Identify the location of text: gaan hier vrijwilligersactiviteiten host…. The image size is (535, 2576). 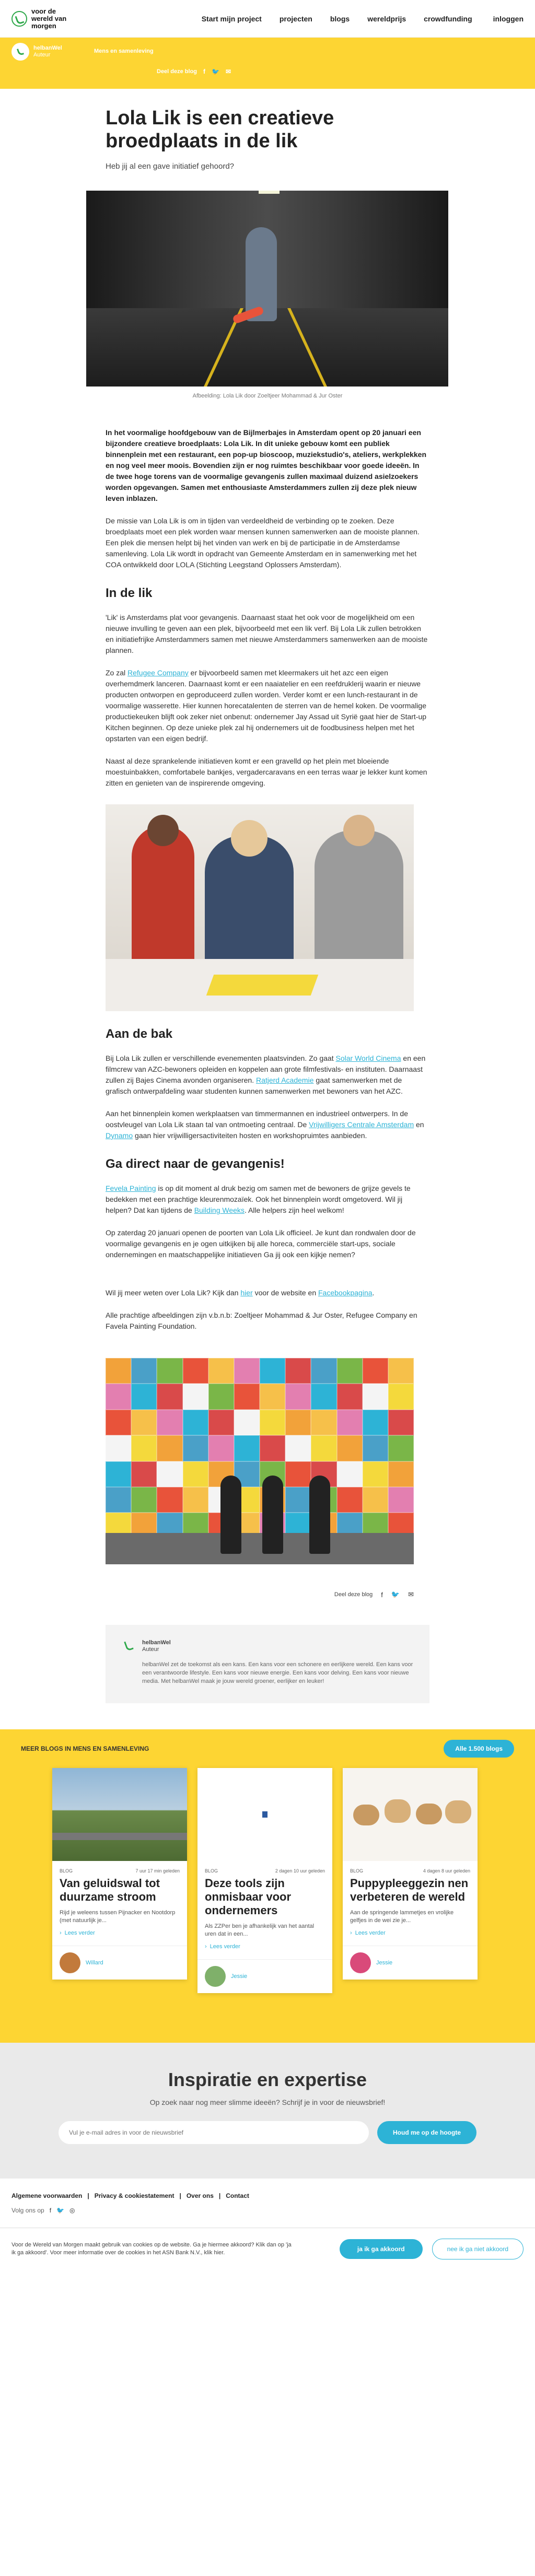
(250, 1135).